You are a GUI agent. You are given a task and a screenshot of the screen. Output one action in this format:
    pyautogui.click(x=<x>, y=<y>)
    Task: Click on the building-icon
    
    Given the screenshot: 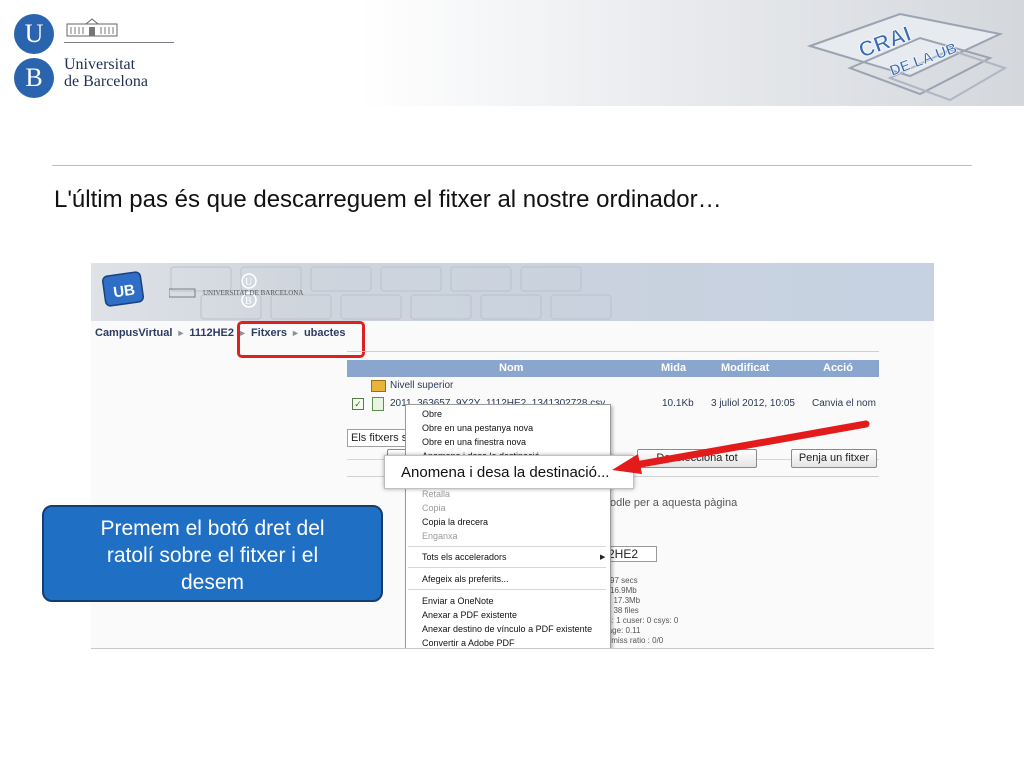 What is the action you would take?
    pyautogui.click(x=92, y=27)
    